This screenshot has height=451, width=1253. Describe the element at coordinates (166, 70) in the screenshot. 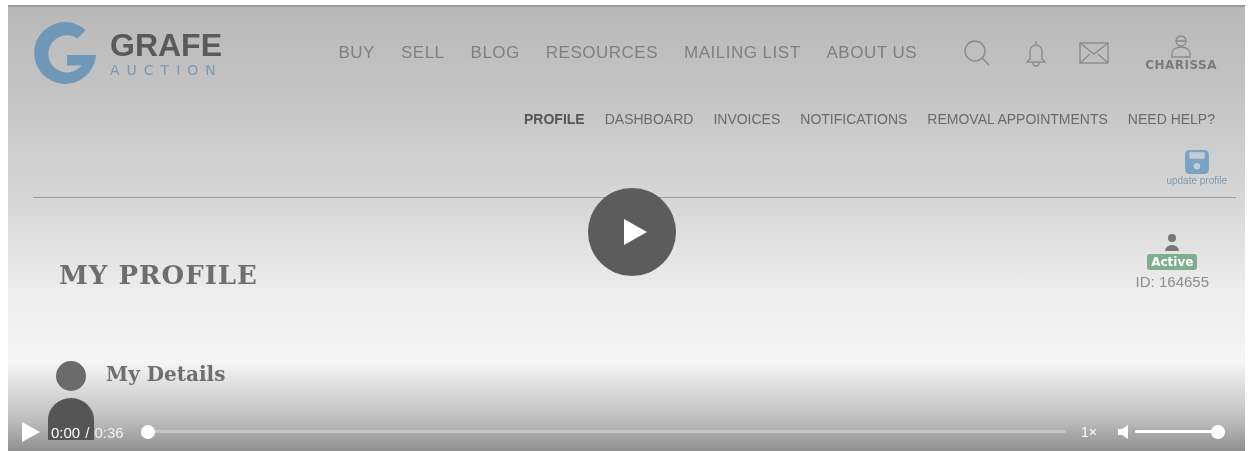

I see `logo-subtitle: AUCTION` at that location.